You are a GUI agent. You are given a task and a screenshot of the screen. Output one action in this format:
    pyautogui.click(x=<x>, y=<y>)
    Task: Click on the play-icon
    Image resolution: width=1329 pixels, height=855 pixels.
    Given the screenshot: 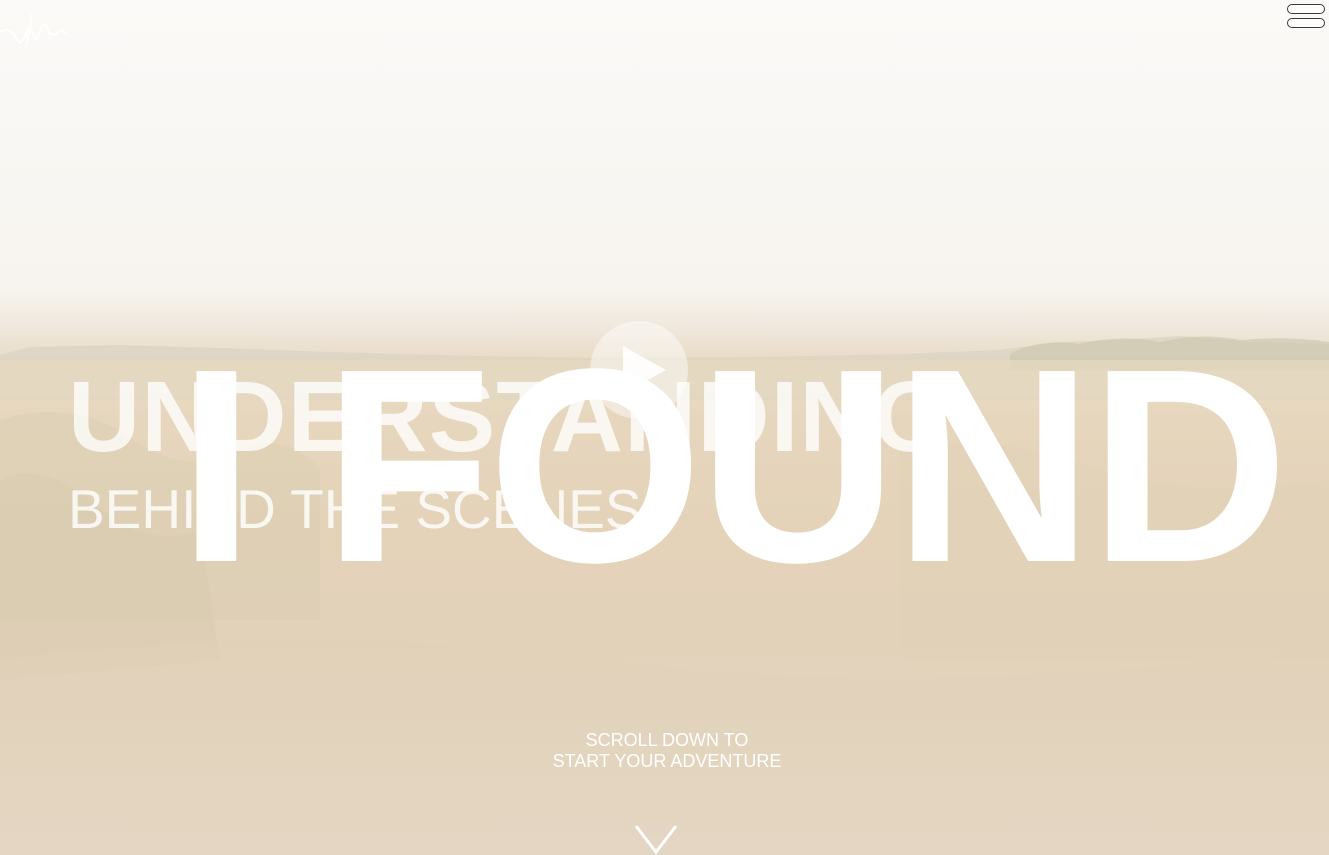 What is the action you would take?
    pyautogui.click(x=644, y=370)
    